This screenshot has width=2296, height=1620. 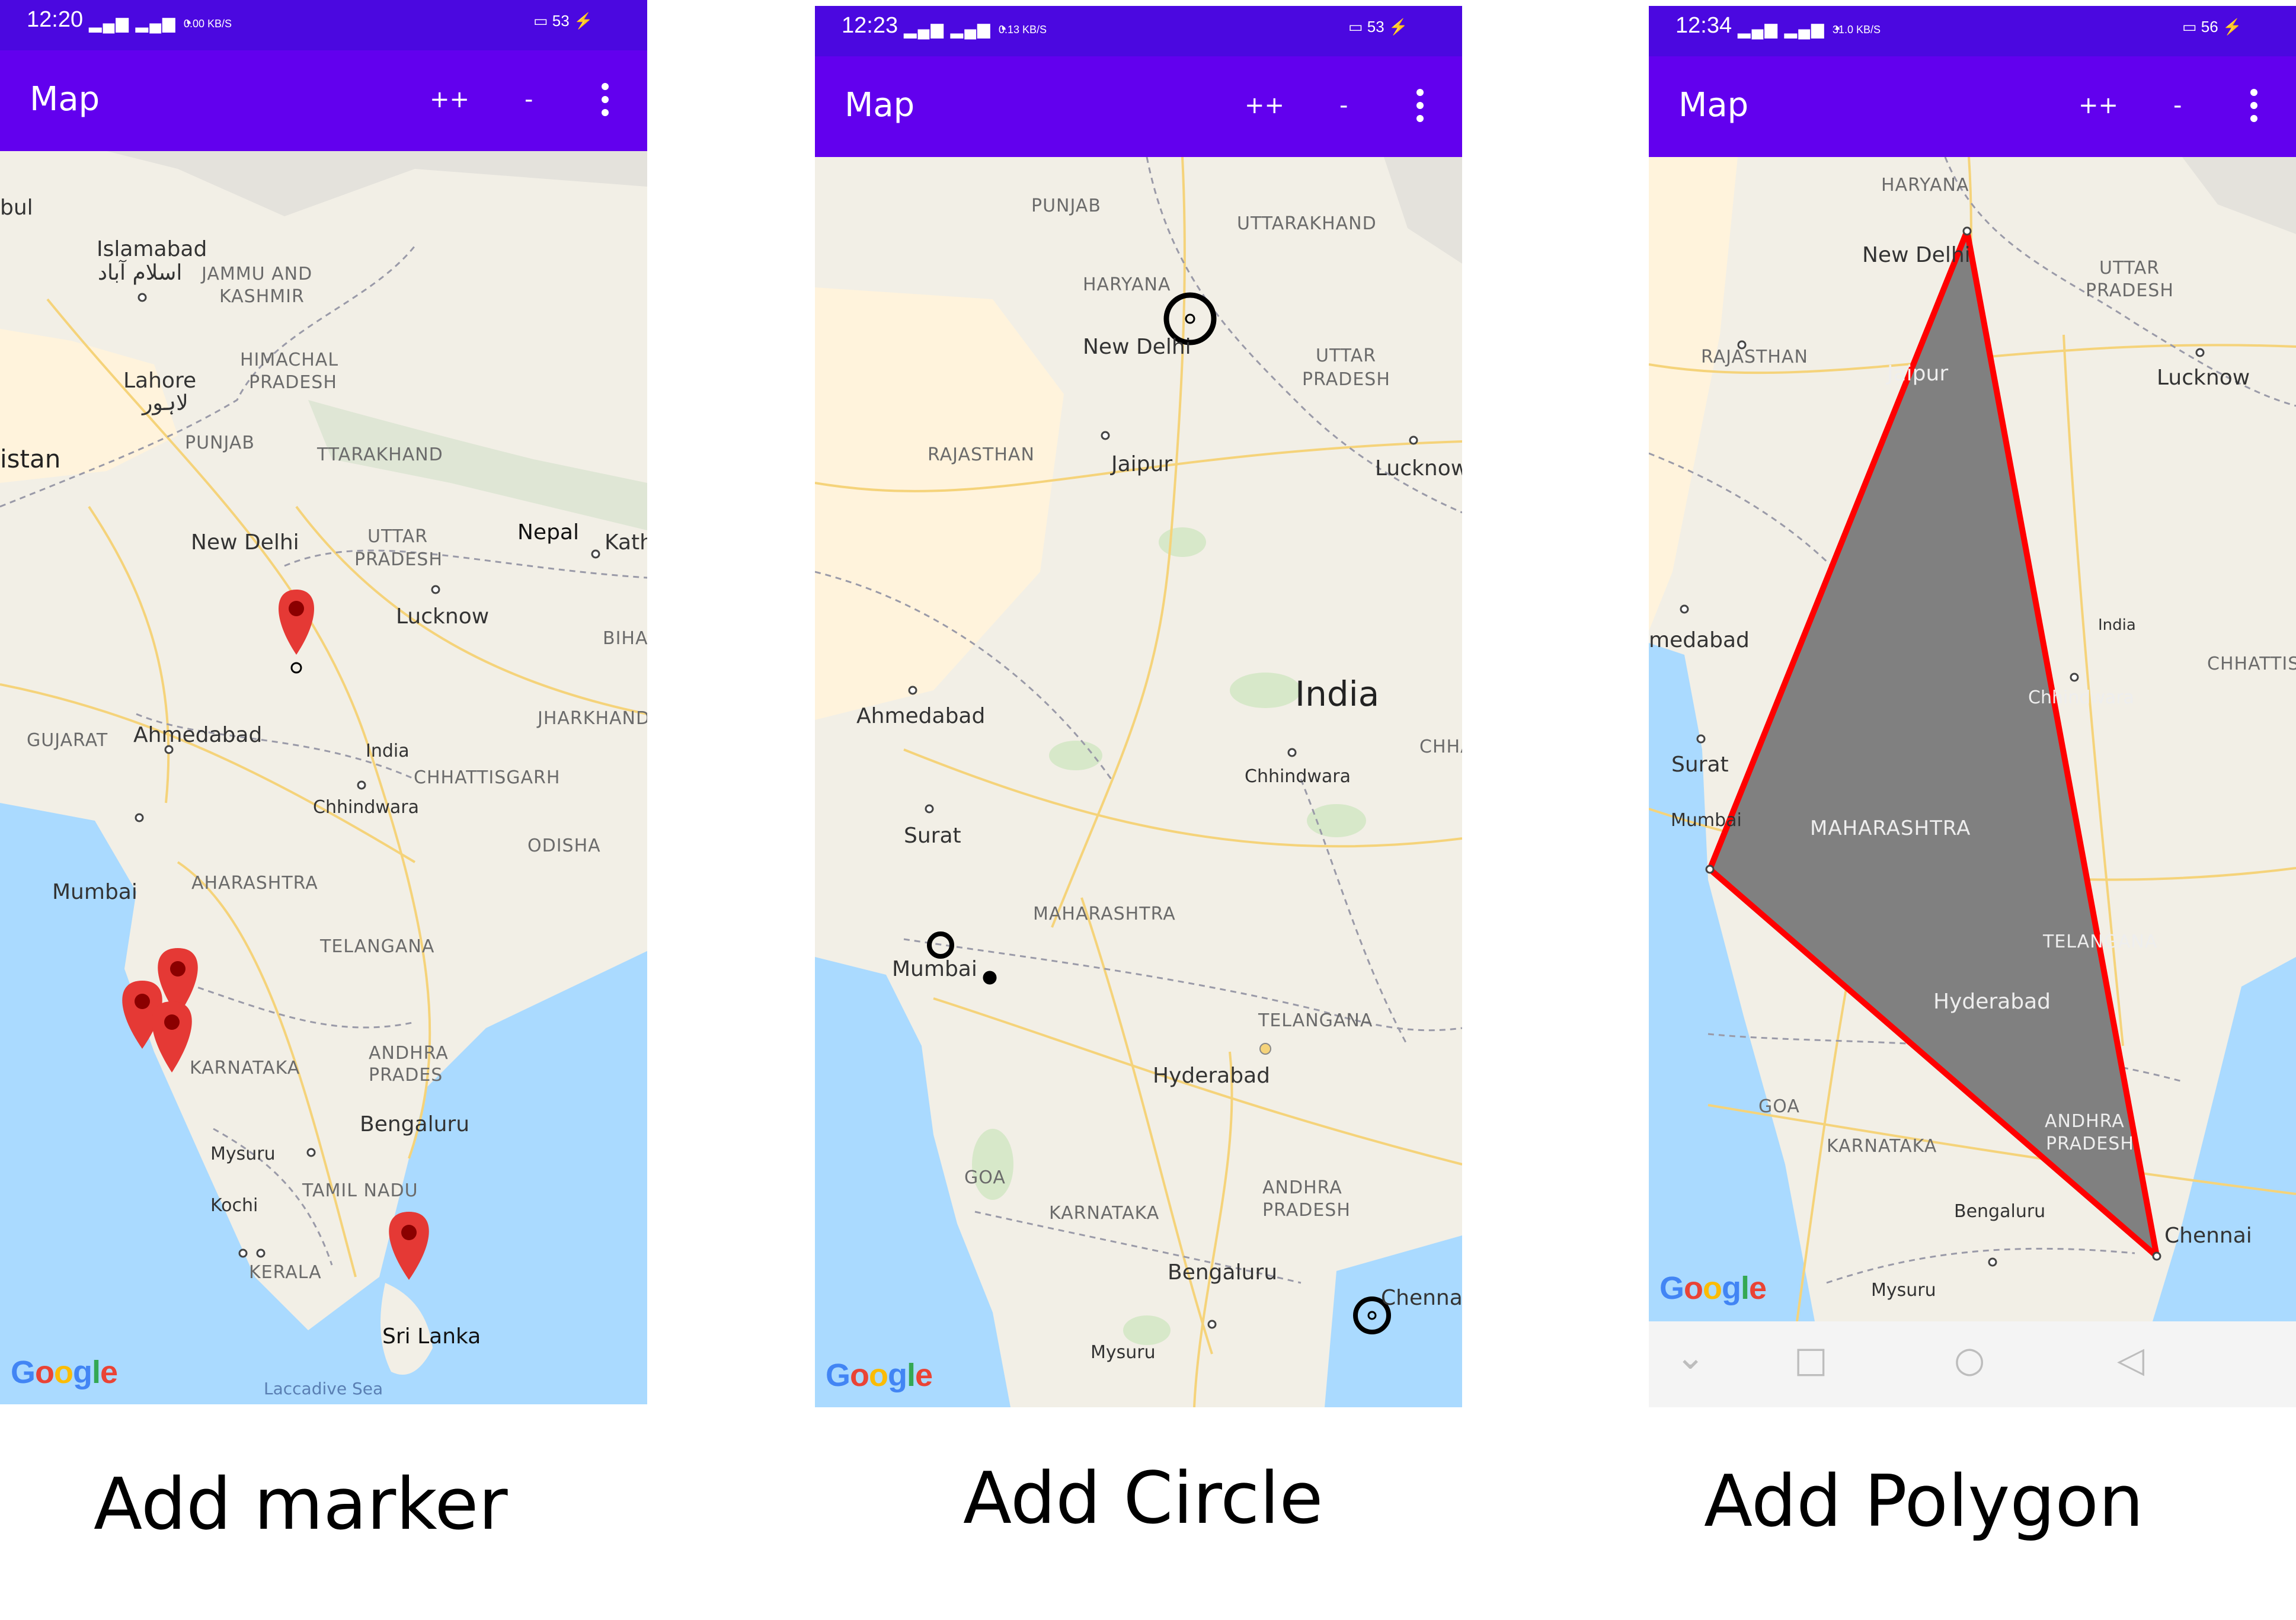 I want to click on label-sri-lanka: Sri Lanka, so click(x=431, y=1336).